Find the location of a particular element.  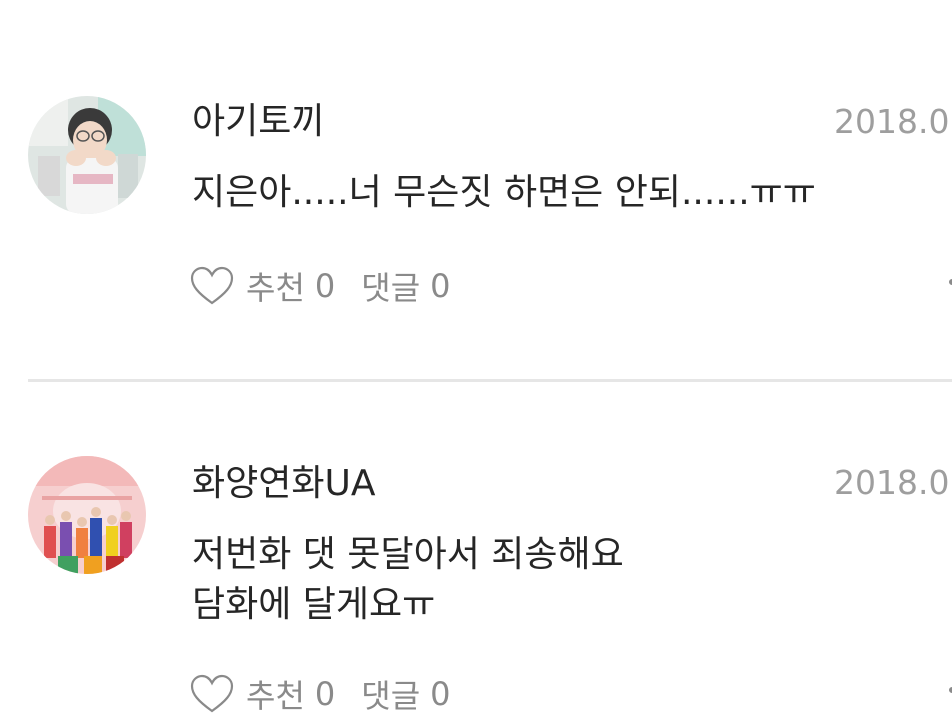

comment-text: 담화에 달게요ㅠ is located at coordinates (314, 604).